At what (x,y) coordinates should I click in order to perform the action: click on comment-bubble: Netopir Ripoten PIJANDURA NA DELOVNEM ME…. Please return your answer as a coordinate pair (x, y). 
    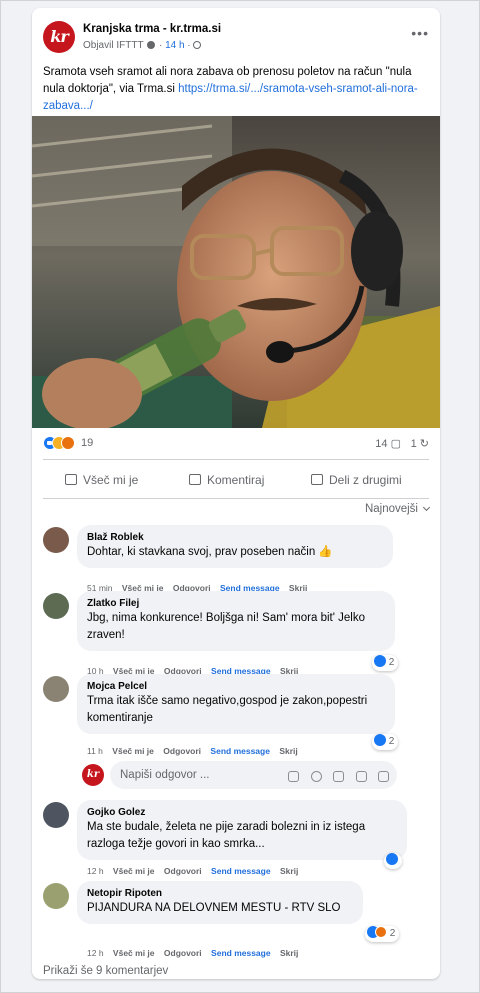
    Looking at the image, I should click on (220, 902).